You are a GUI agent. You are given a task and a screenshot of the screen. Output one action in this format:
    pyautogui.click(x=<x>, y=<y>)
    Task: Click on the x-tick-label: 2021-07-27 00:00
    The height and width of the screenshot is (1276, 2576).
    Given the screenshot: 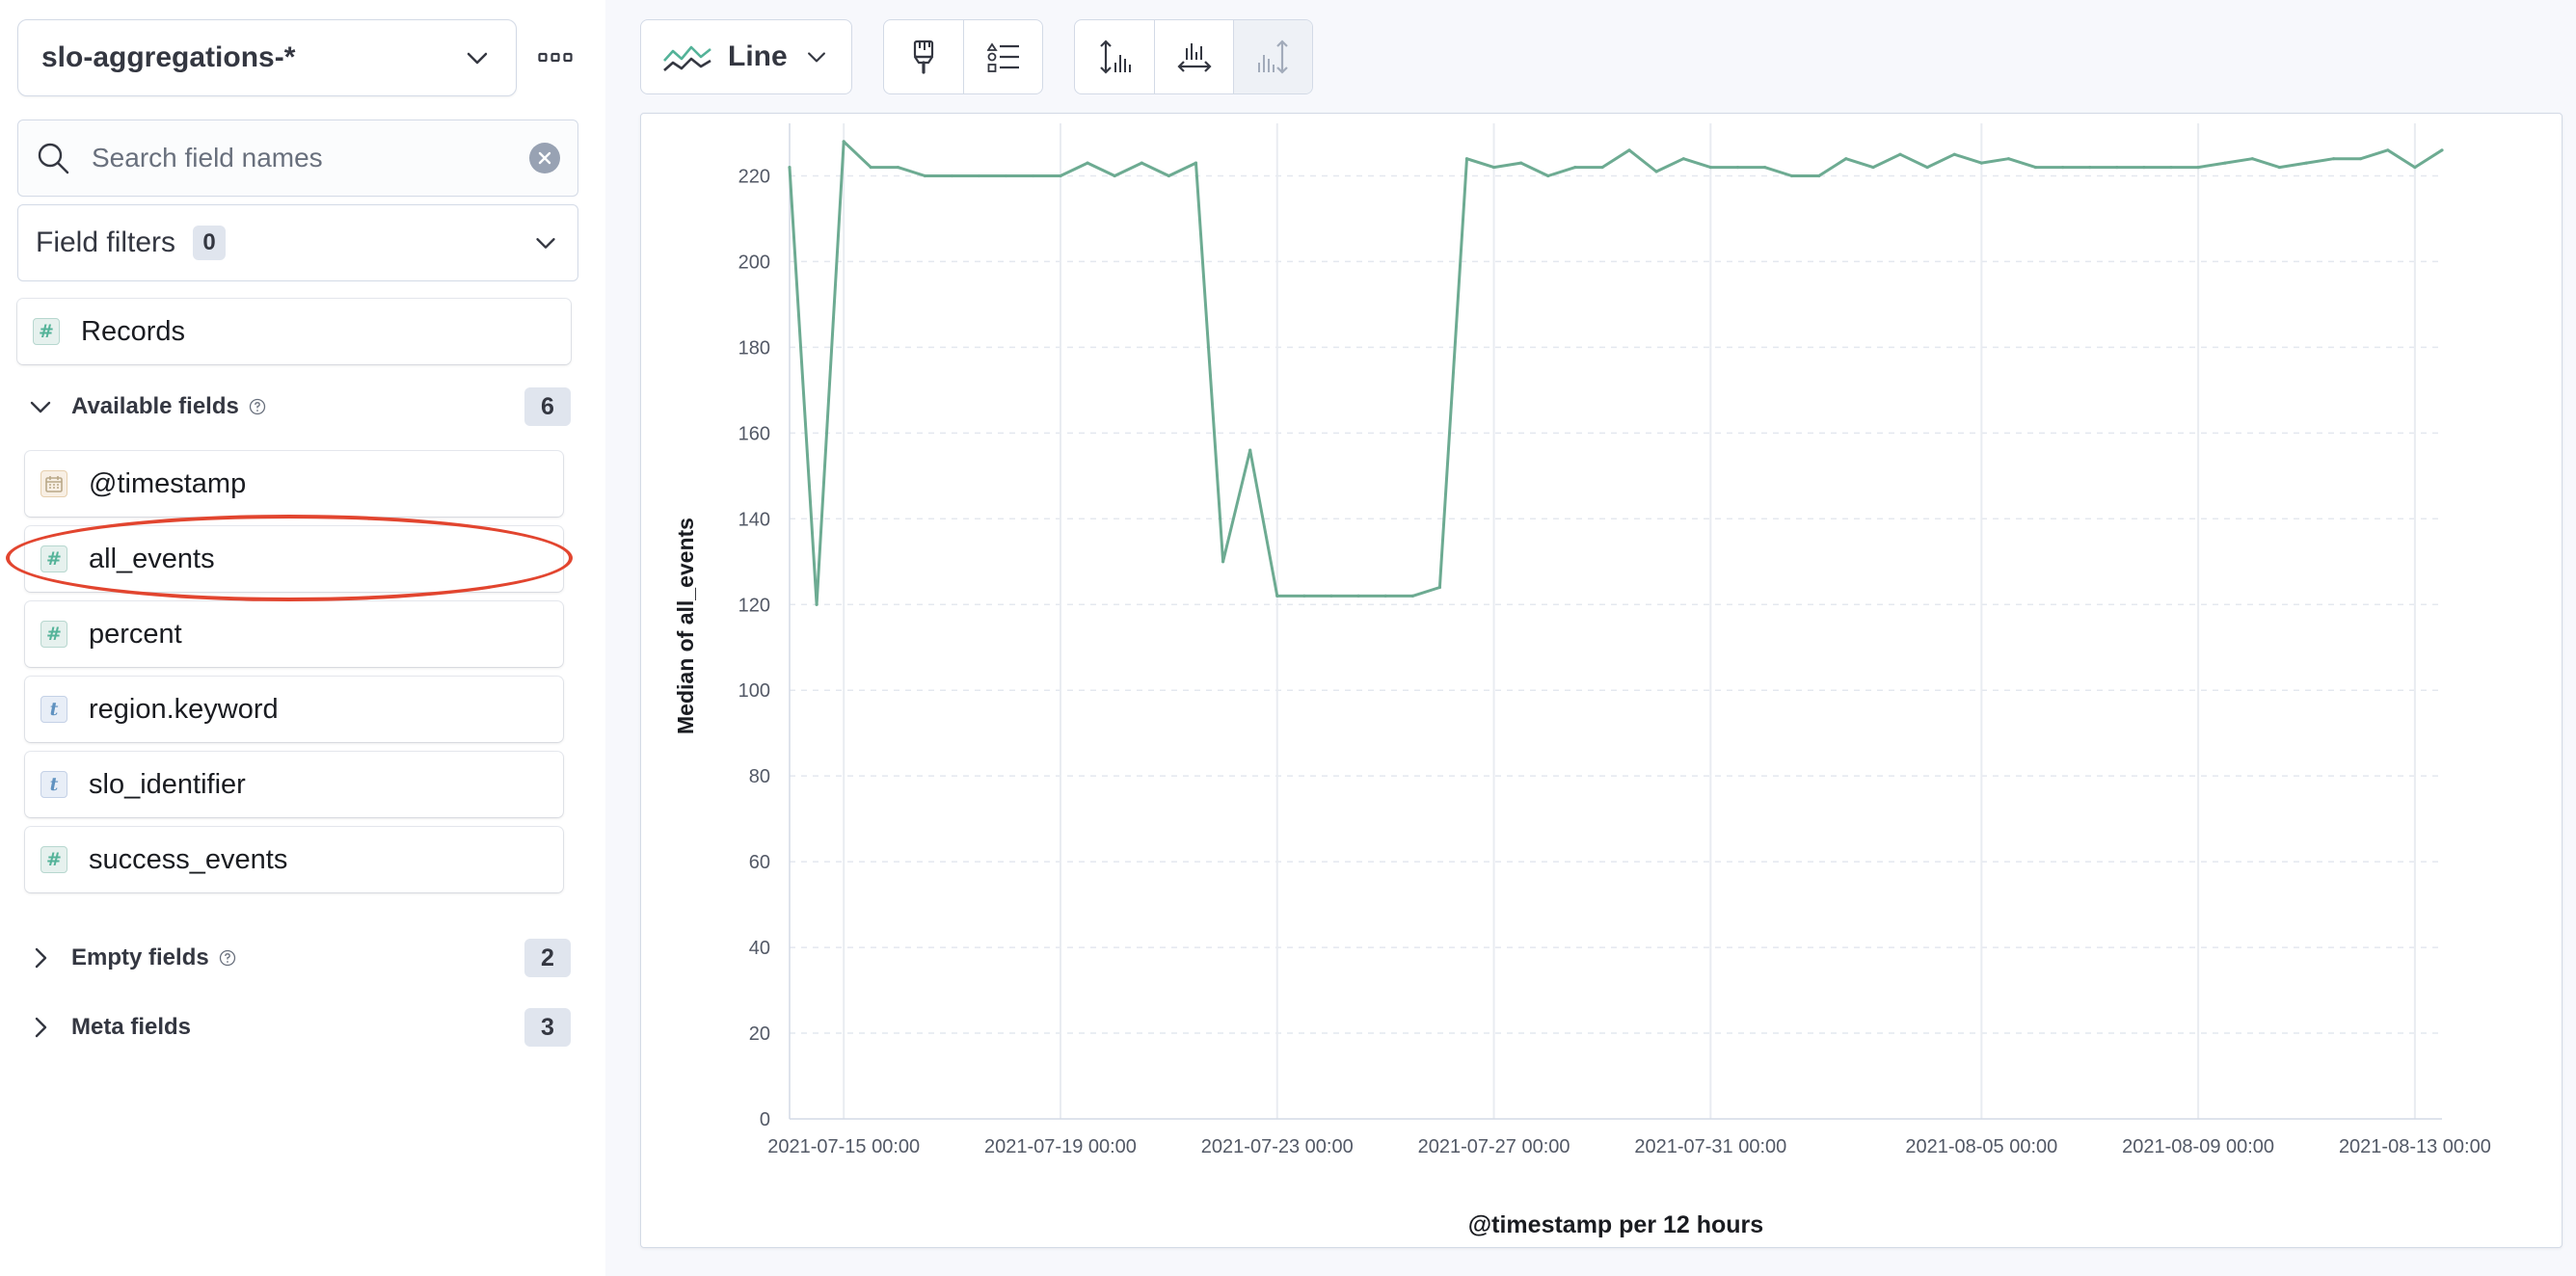 What is the action you would take?
    pyautogui.click(x=1494, y=1146)
    